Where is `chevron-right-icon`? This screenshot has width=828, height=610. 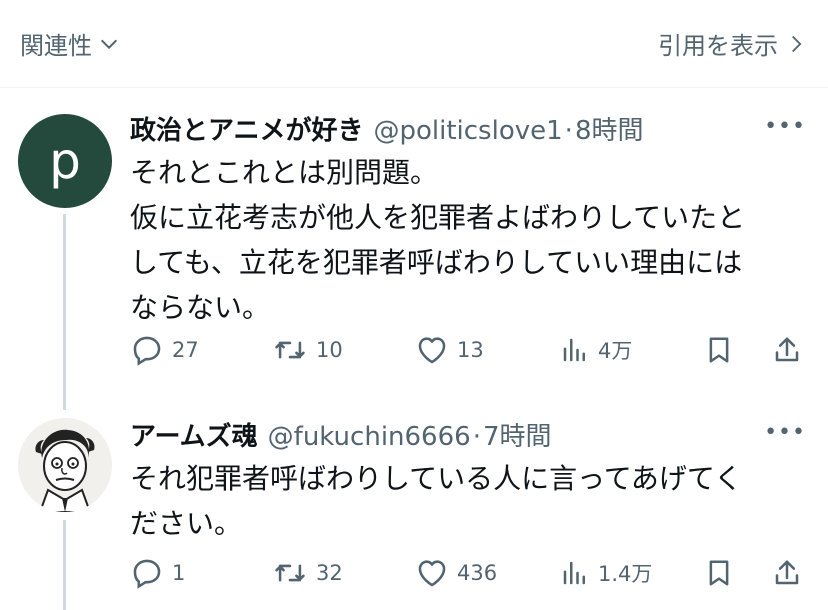 chevron-right-icon is located at coordinates (797, 43).